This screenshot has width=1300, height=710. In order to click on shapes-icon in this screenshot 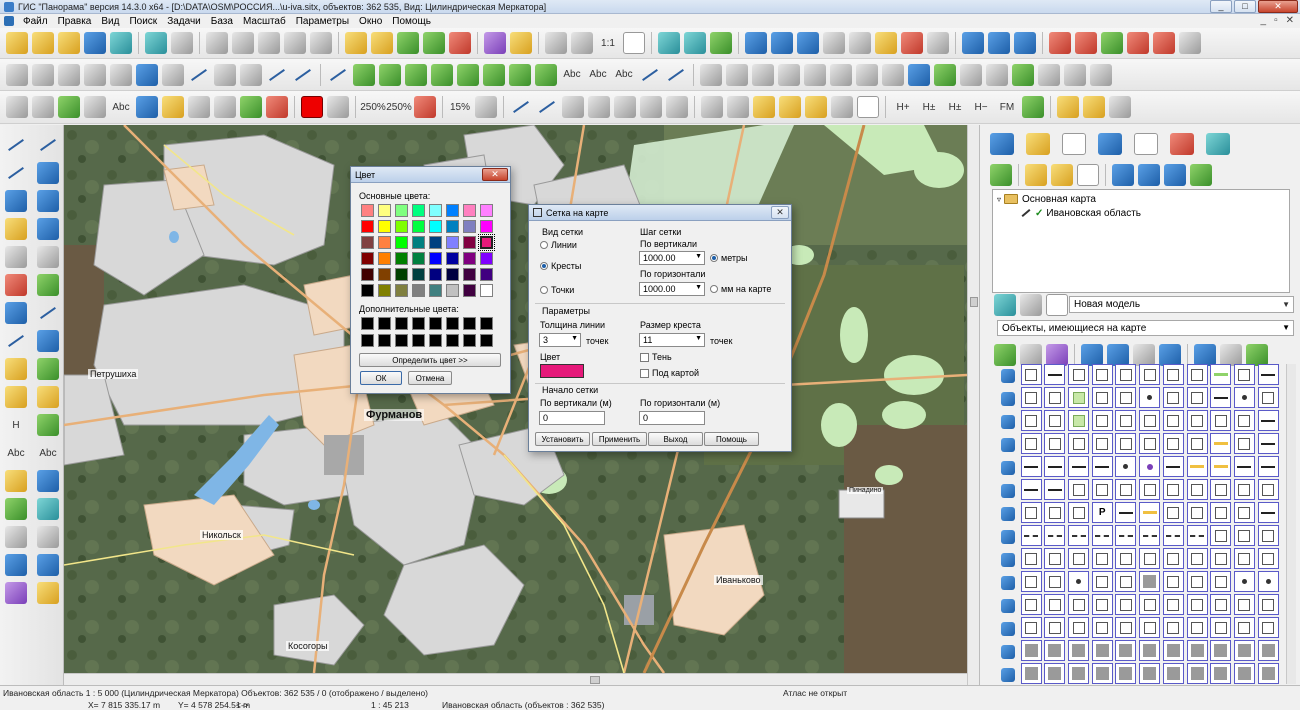, I will do `click(173, 74)`.